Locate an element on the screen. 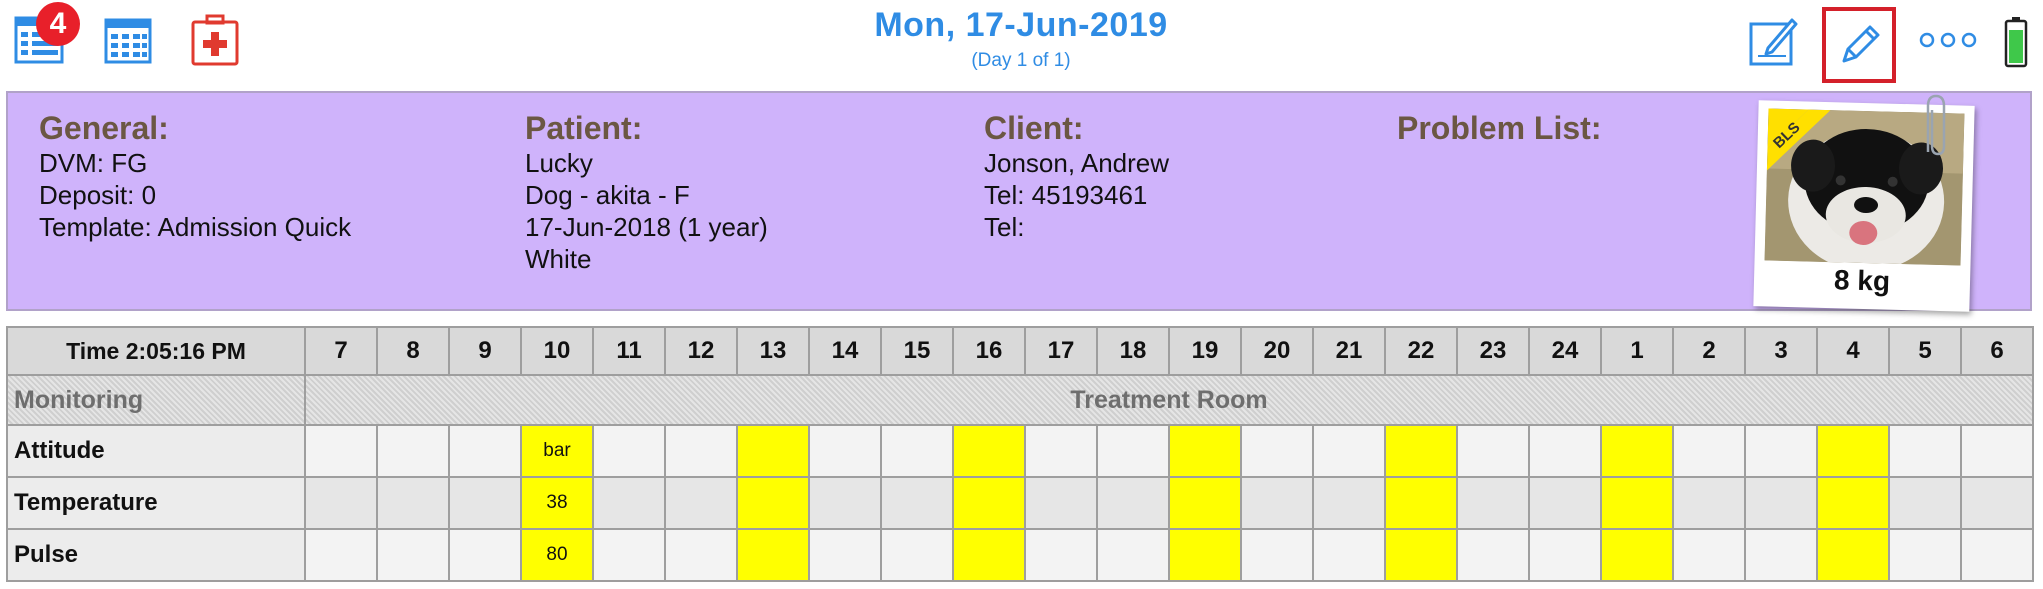 This screenshot has height=589, width=2043. hour-header: 21 is located at coordinates (1349, 351).